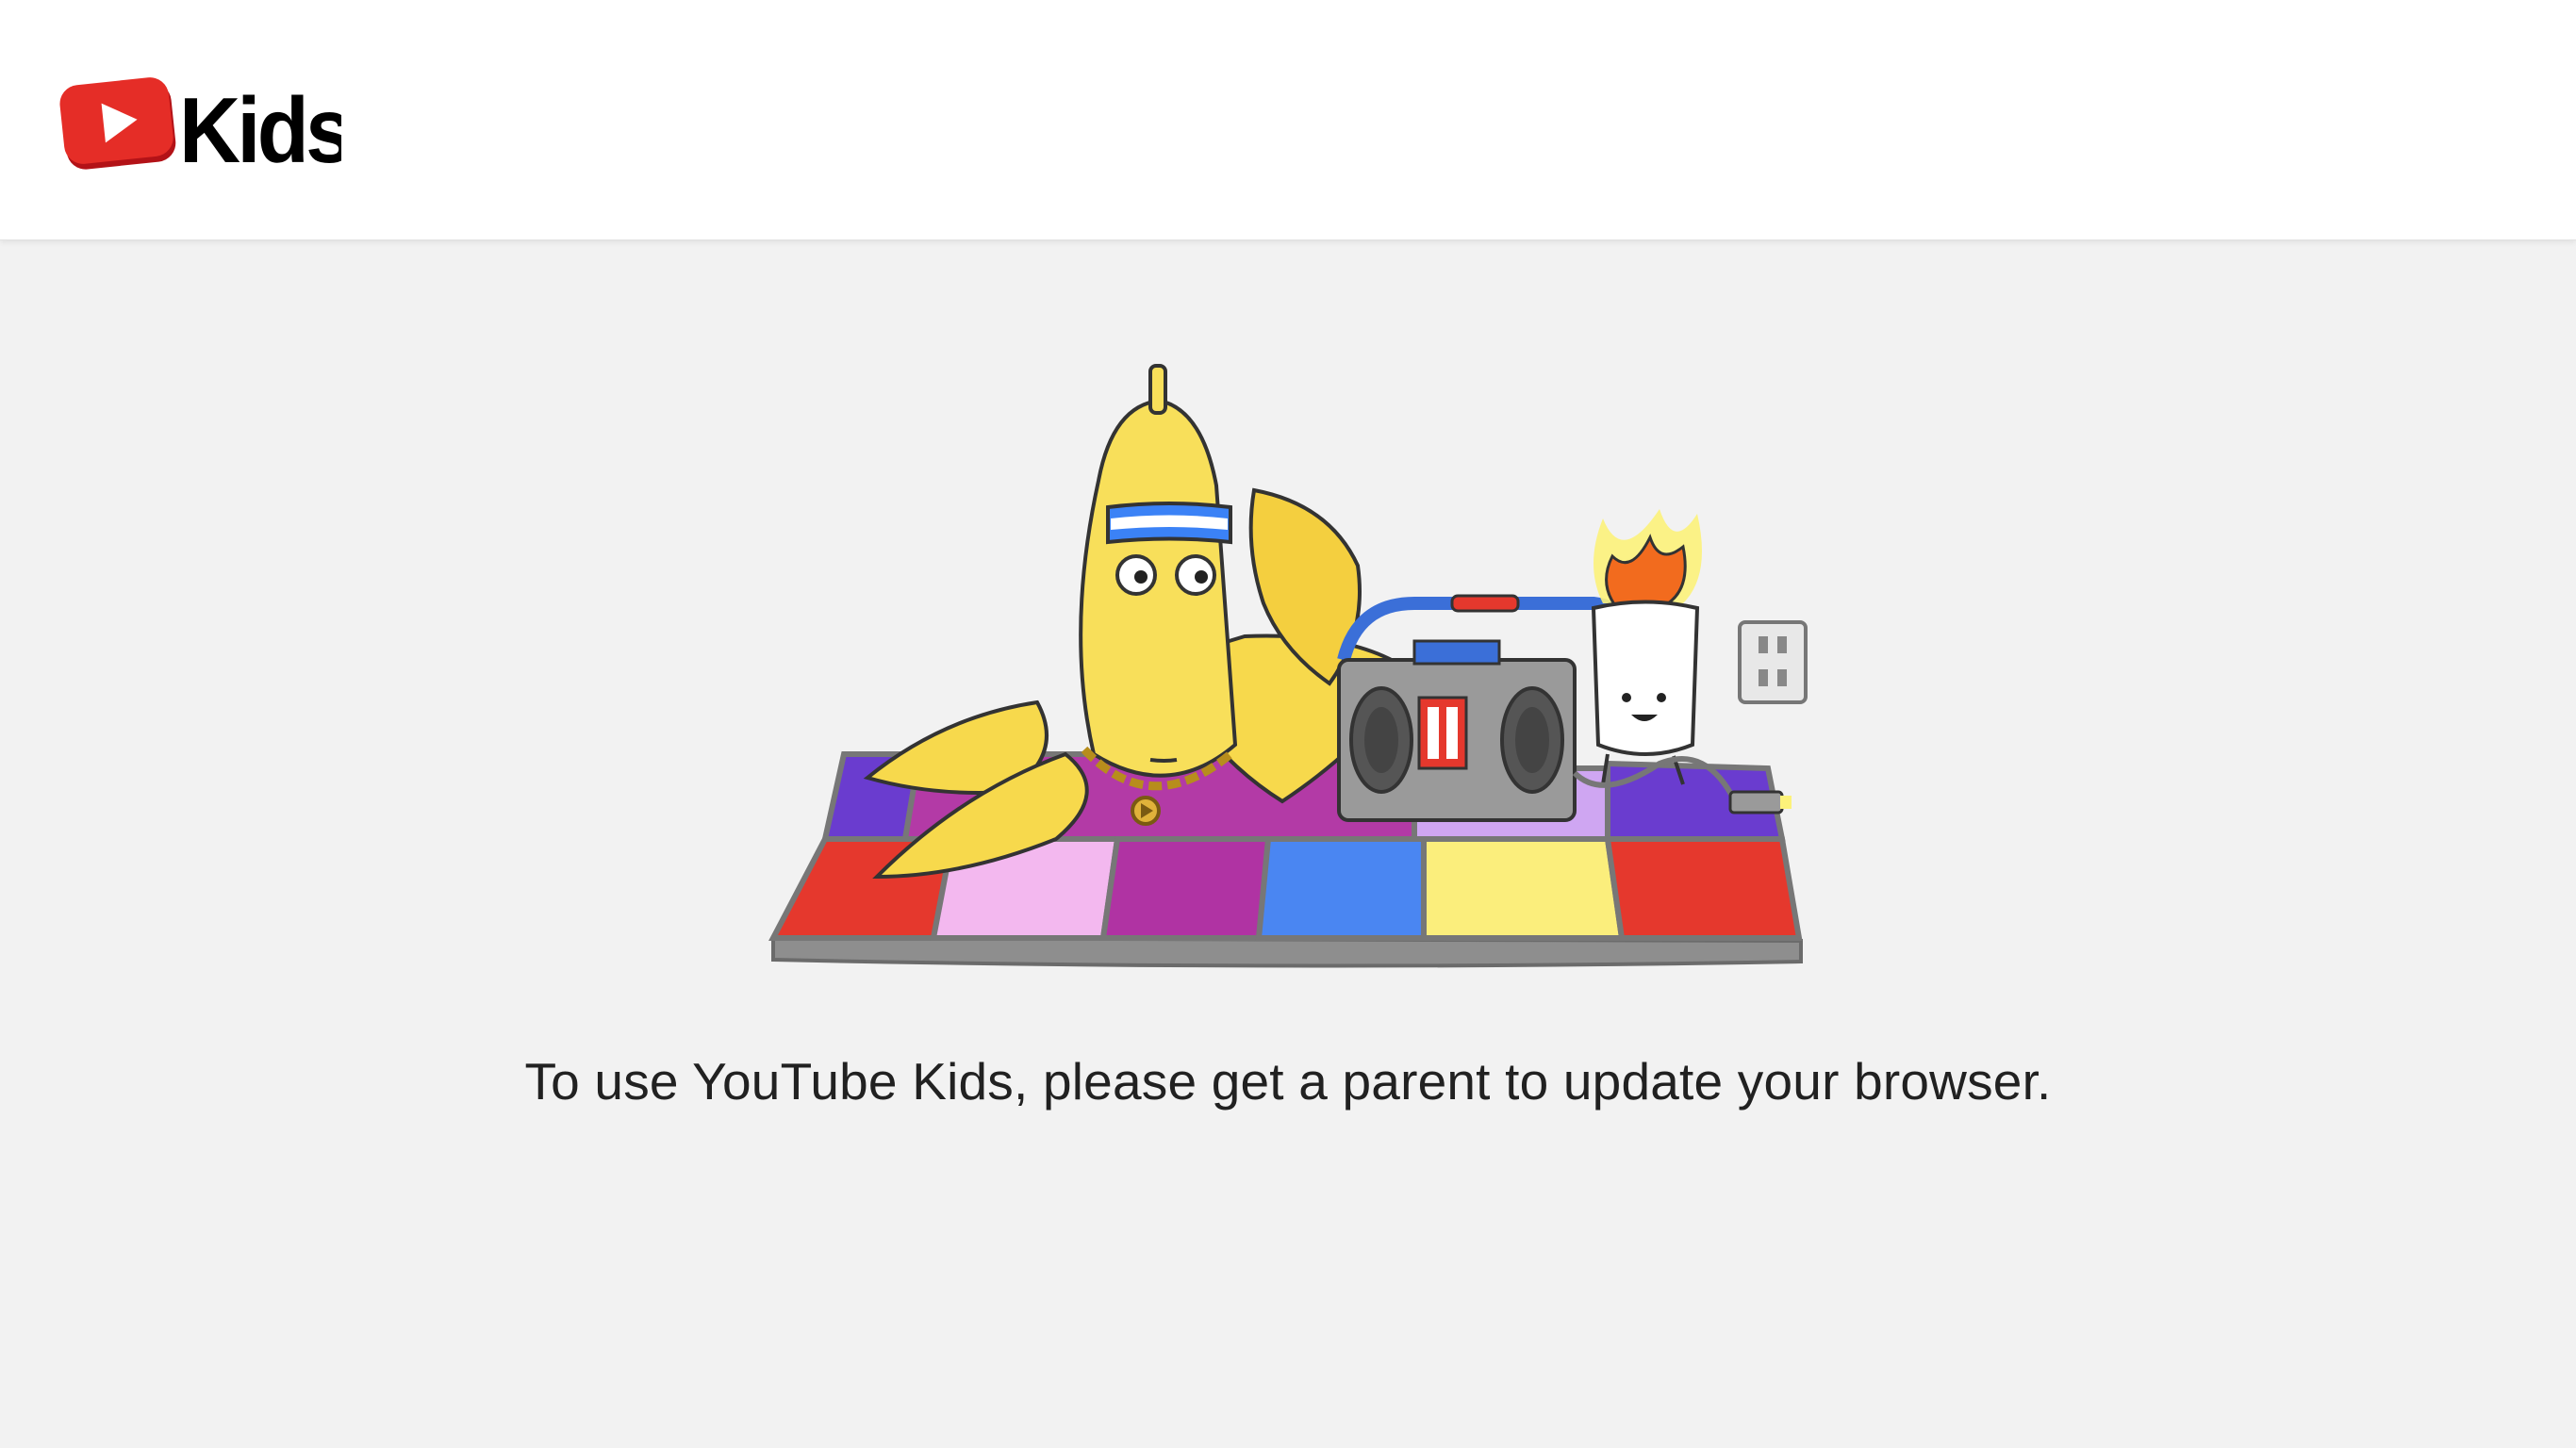  I want to click on logo-text: Kids, so click(260, 130).